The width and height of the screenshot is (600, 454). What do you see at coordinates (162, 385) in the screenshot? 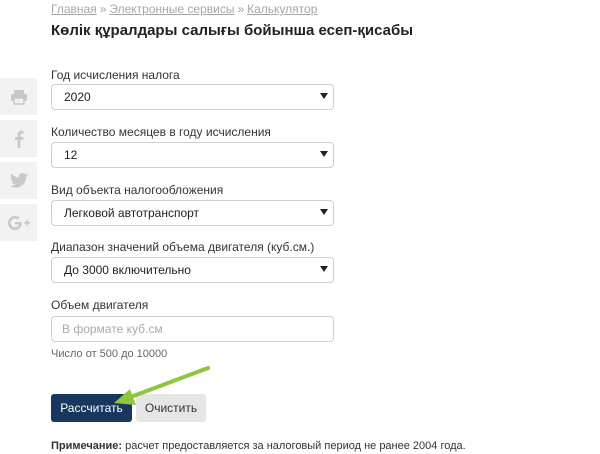
I see `annotation-arrow-icon` at bounding box center [162, 385].